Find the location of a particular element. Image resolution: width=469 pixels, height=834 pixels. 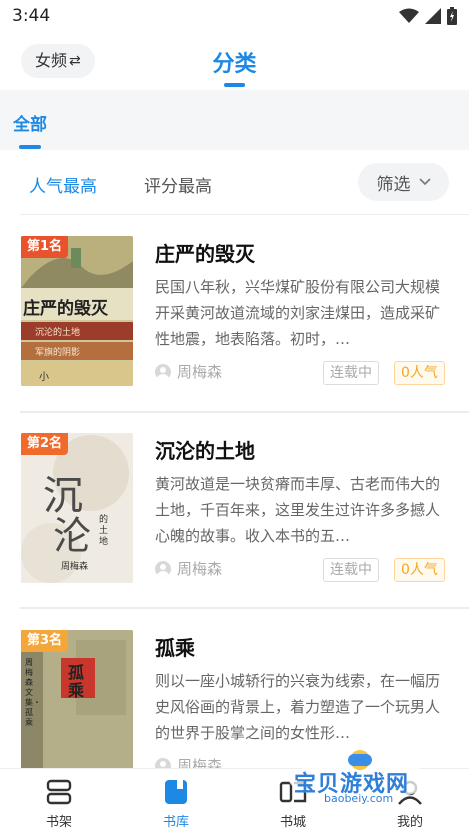

book-title: 庄严的毁灭 is located at coordinates (205, 254).